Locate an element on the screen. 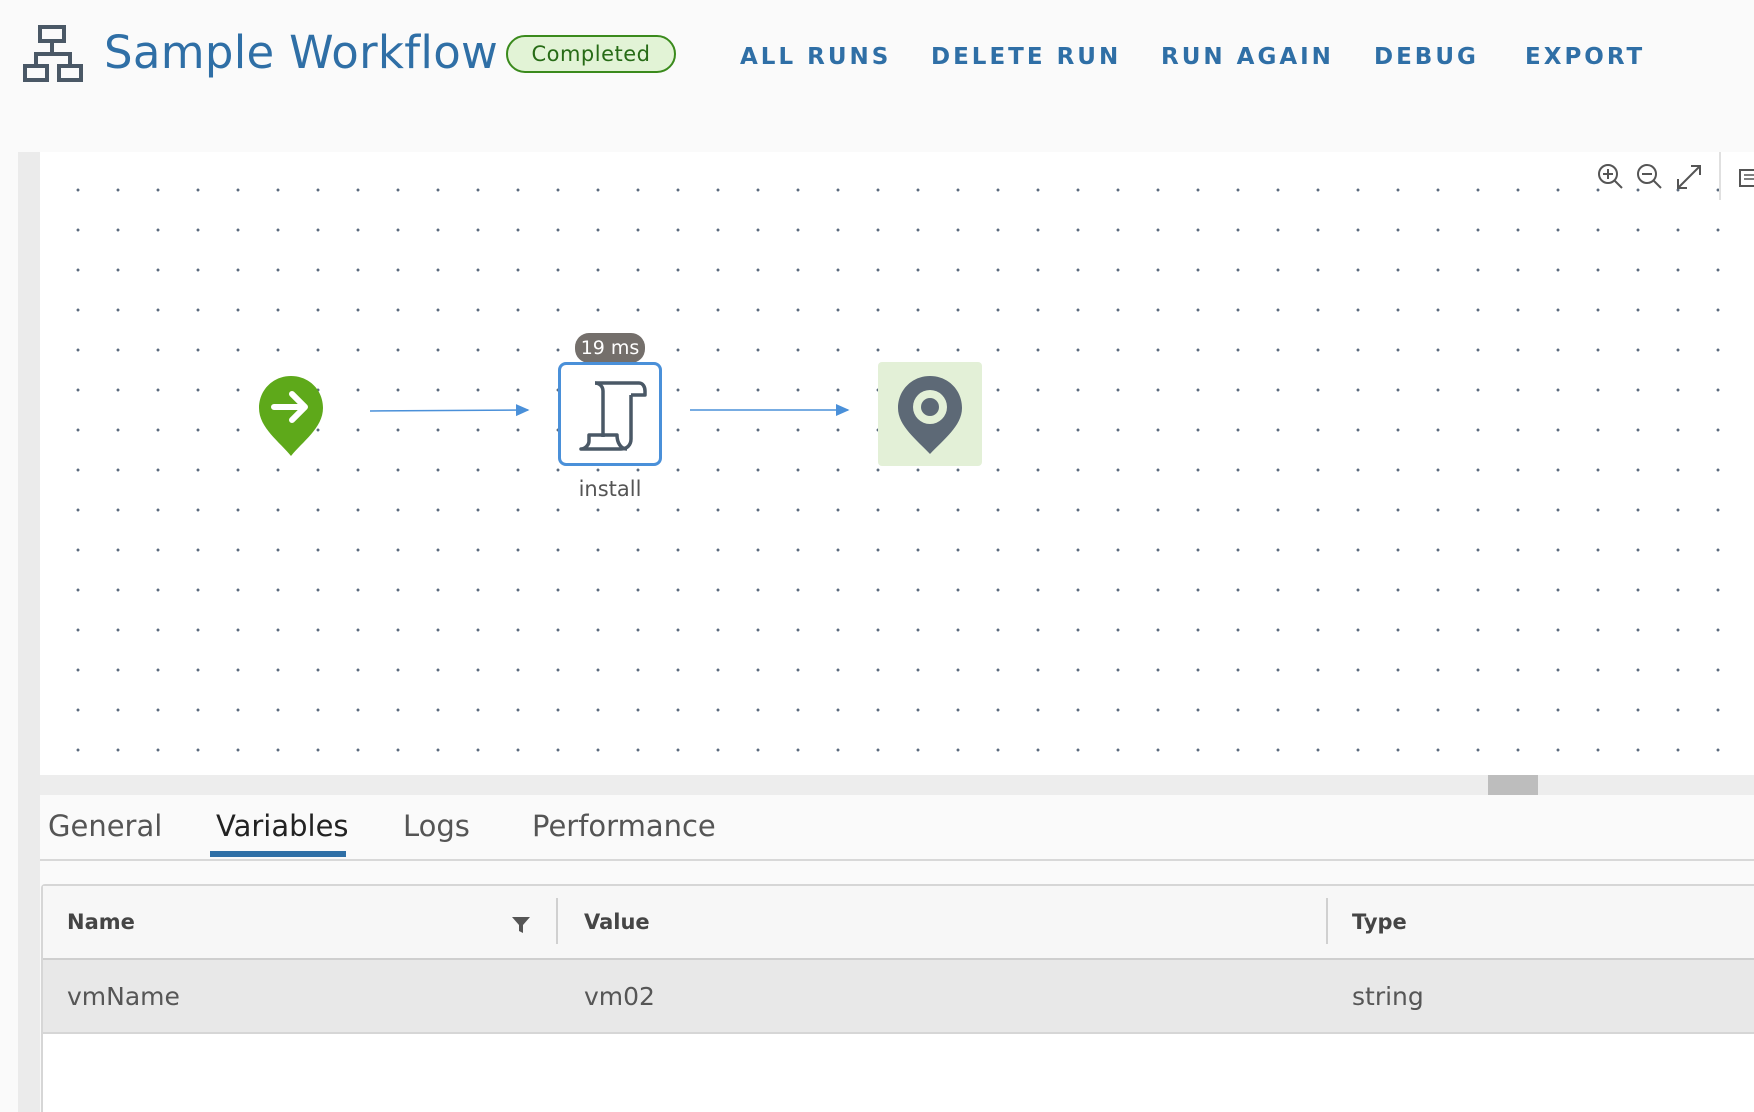  task-node-install is located at coordinates (610, 414).